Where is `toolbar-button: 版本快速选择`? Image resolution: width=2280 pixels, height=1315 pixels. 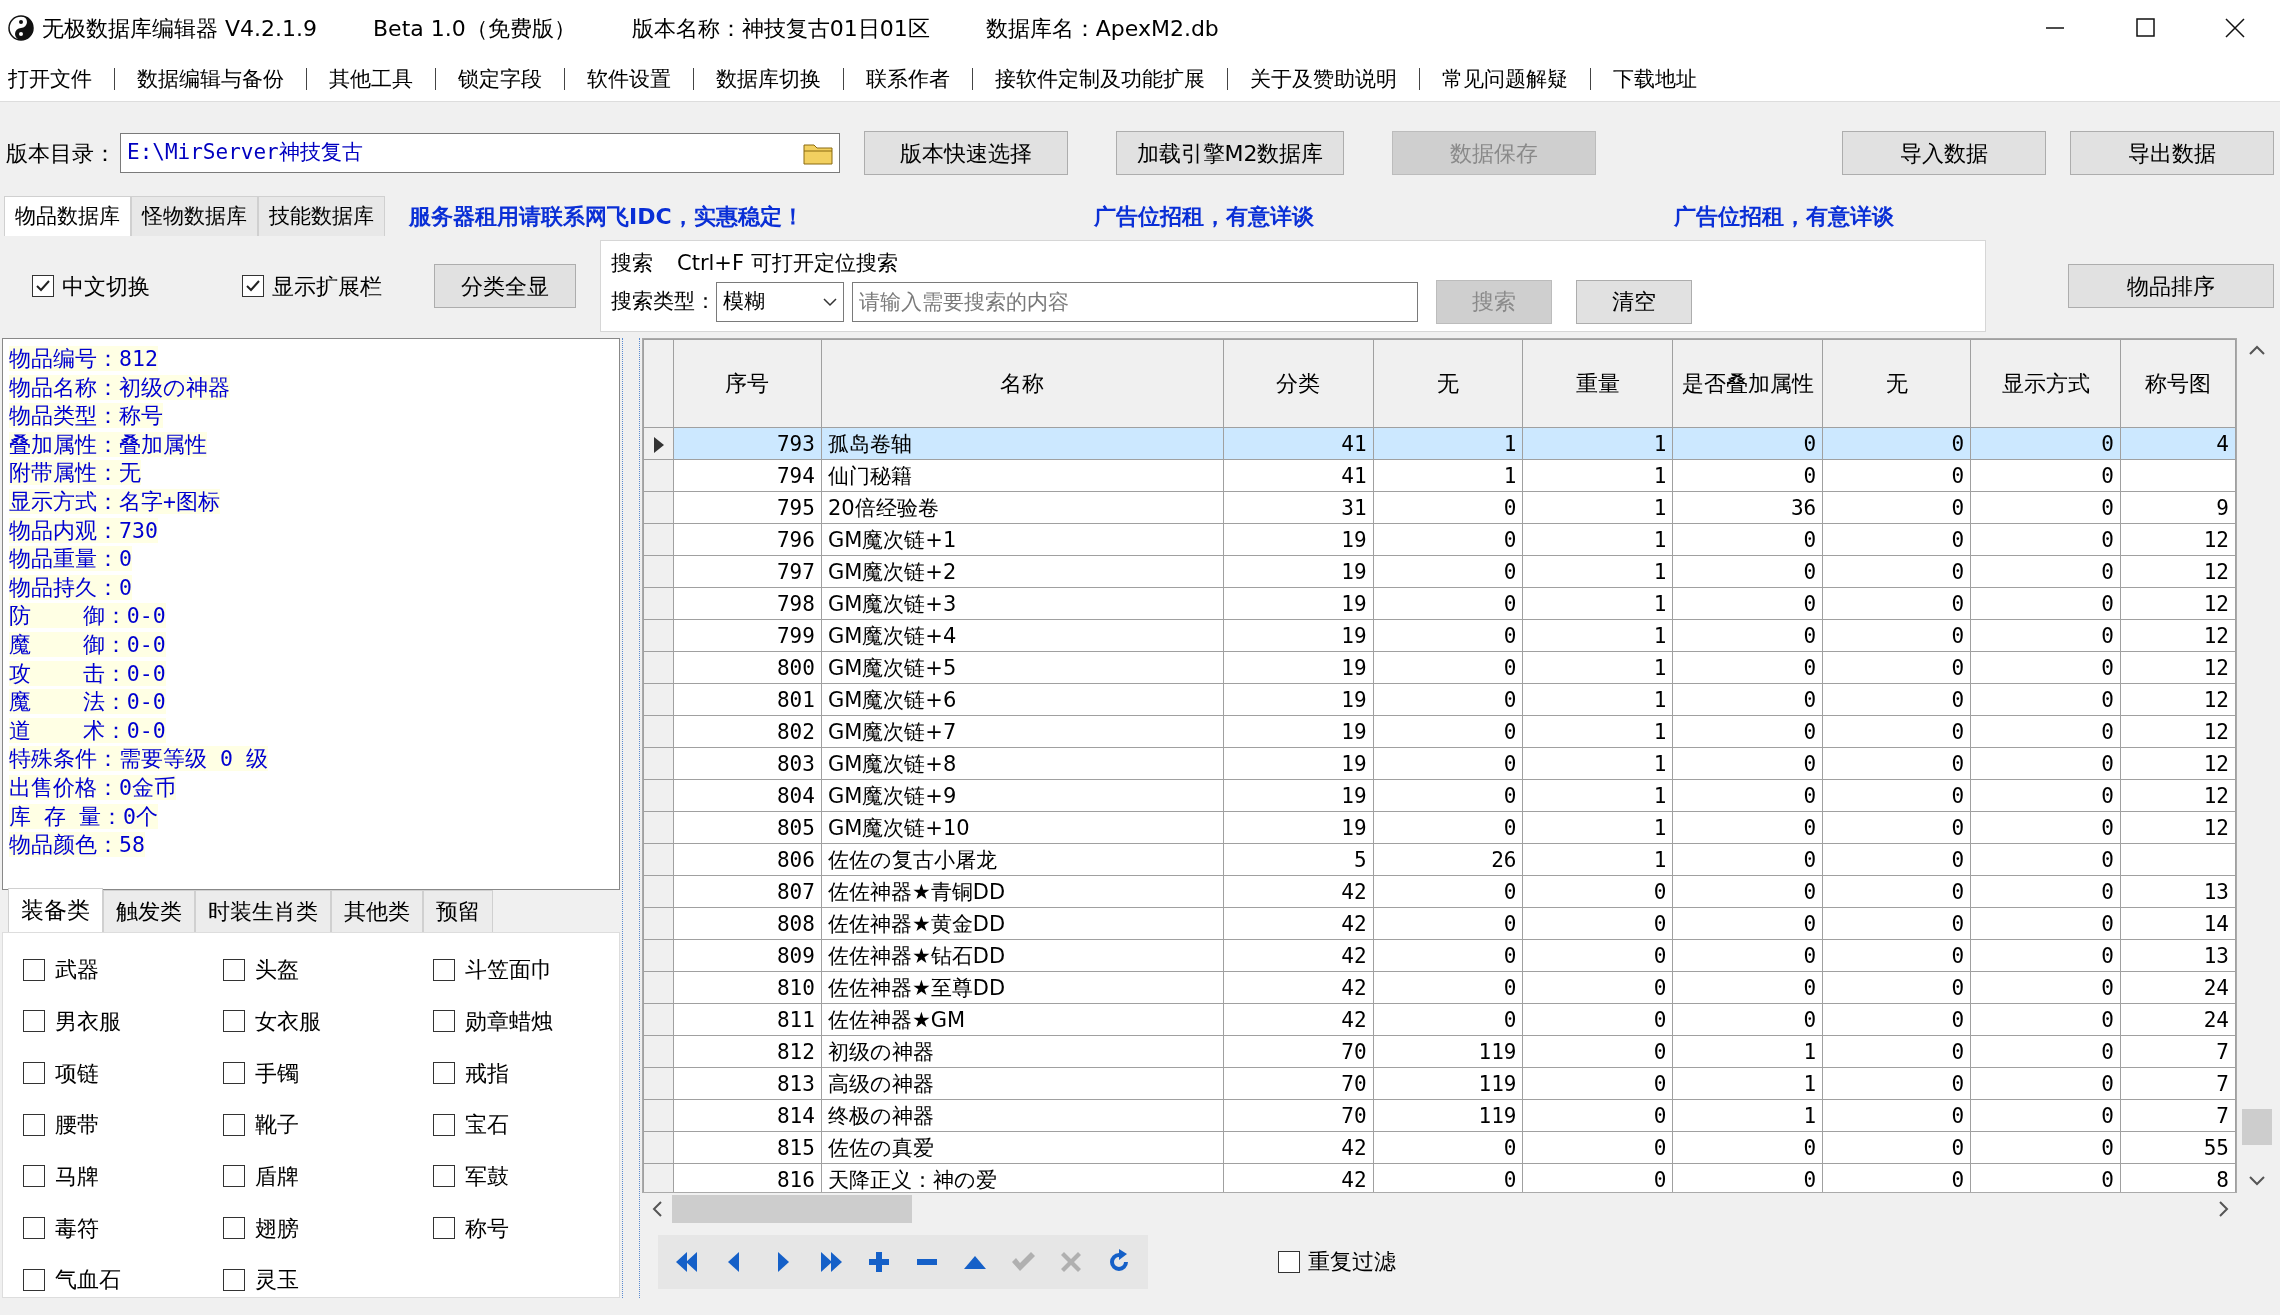 toolbar-button: 版本快速选择 is located at coordinates (966, 153).